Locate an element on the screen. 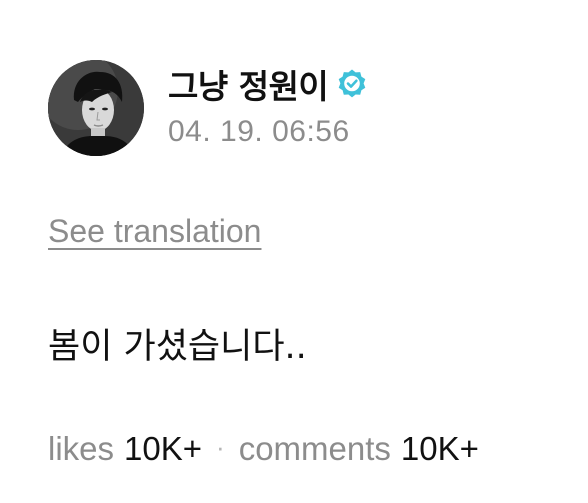 Image resolution: width=588 pixels, height=503 pixels. post-body-text: 봄이 가셨습니다.. is located at coordinates (177, 347).